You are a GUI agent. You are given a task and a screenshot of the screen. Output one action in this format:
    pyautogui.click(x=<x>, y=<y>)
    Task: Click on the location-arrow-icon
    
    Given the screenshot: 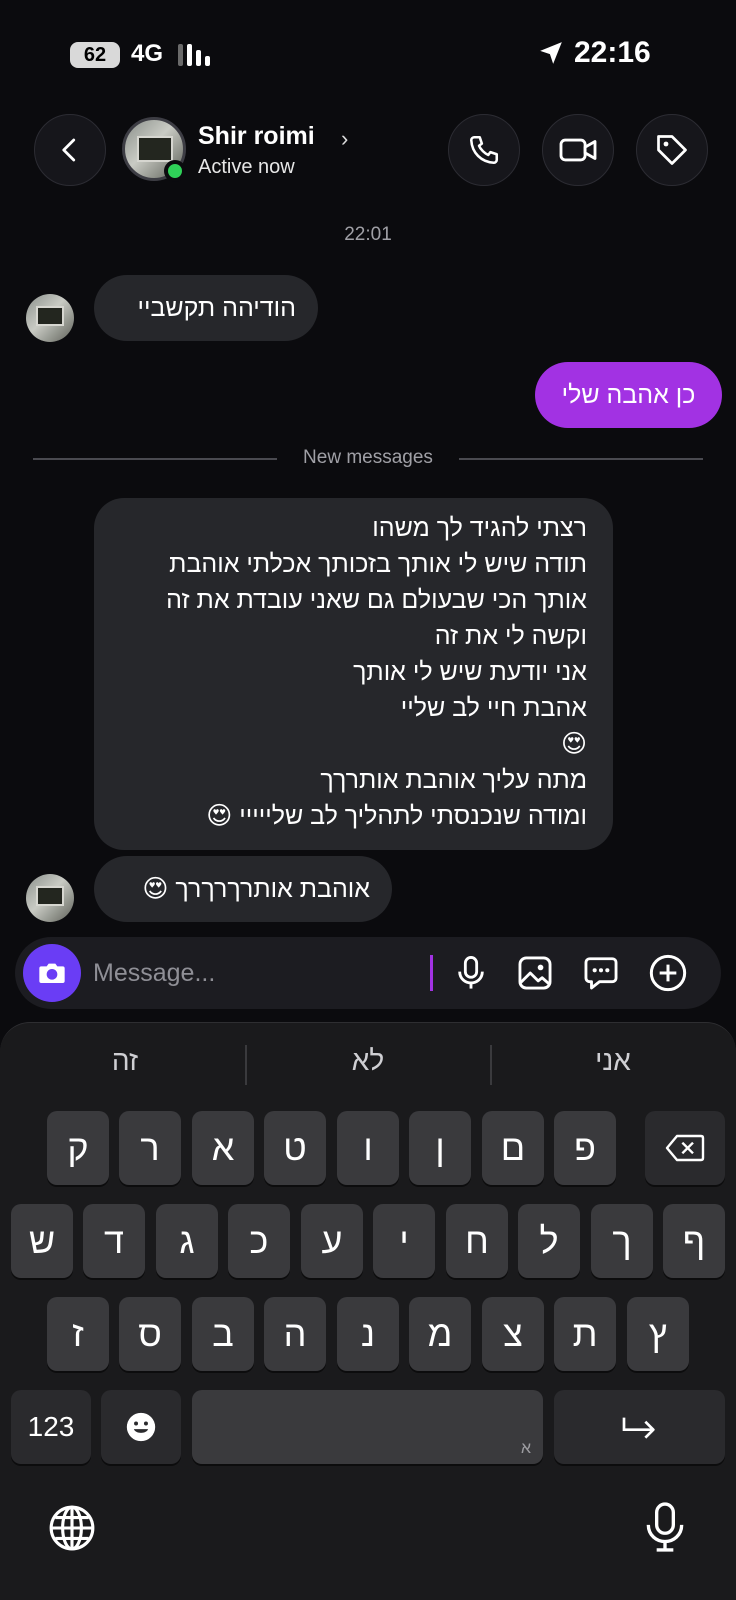 What is the action you would take?
    pyautogui.click(x=551, y=53)
    